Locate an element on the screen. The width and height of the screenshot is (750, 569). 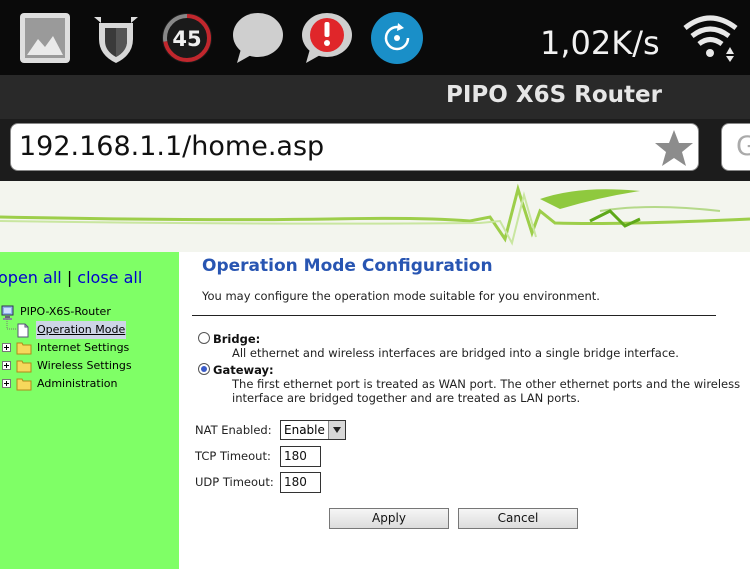
chat-bubble-icon is located at coordinates (258, 38).